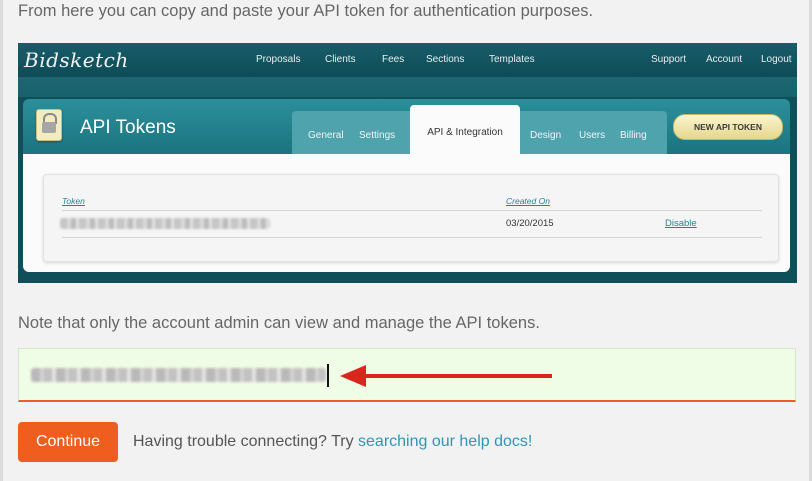 The image size is (812, 481). Describe the element at coordinates (340, 59) in the screenshot. I see `nav-clients: Clients` at that location.